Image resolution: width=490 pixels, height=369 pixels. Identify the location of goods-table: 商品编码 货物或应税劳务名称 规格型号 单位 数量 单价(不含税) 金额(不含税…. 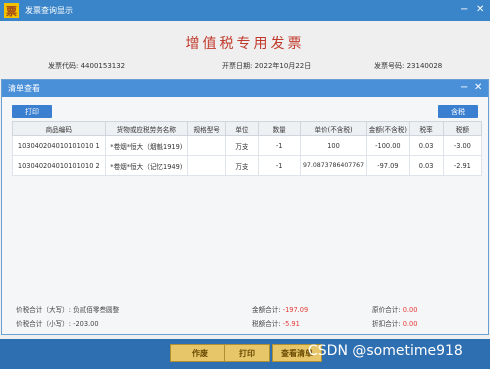
(247, 148).